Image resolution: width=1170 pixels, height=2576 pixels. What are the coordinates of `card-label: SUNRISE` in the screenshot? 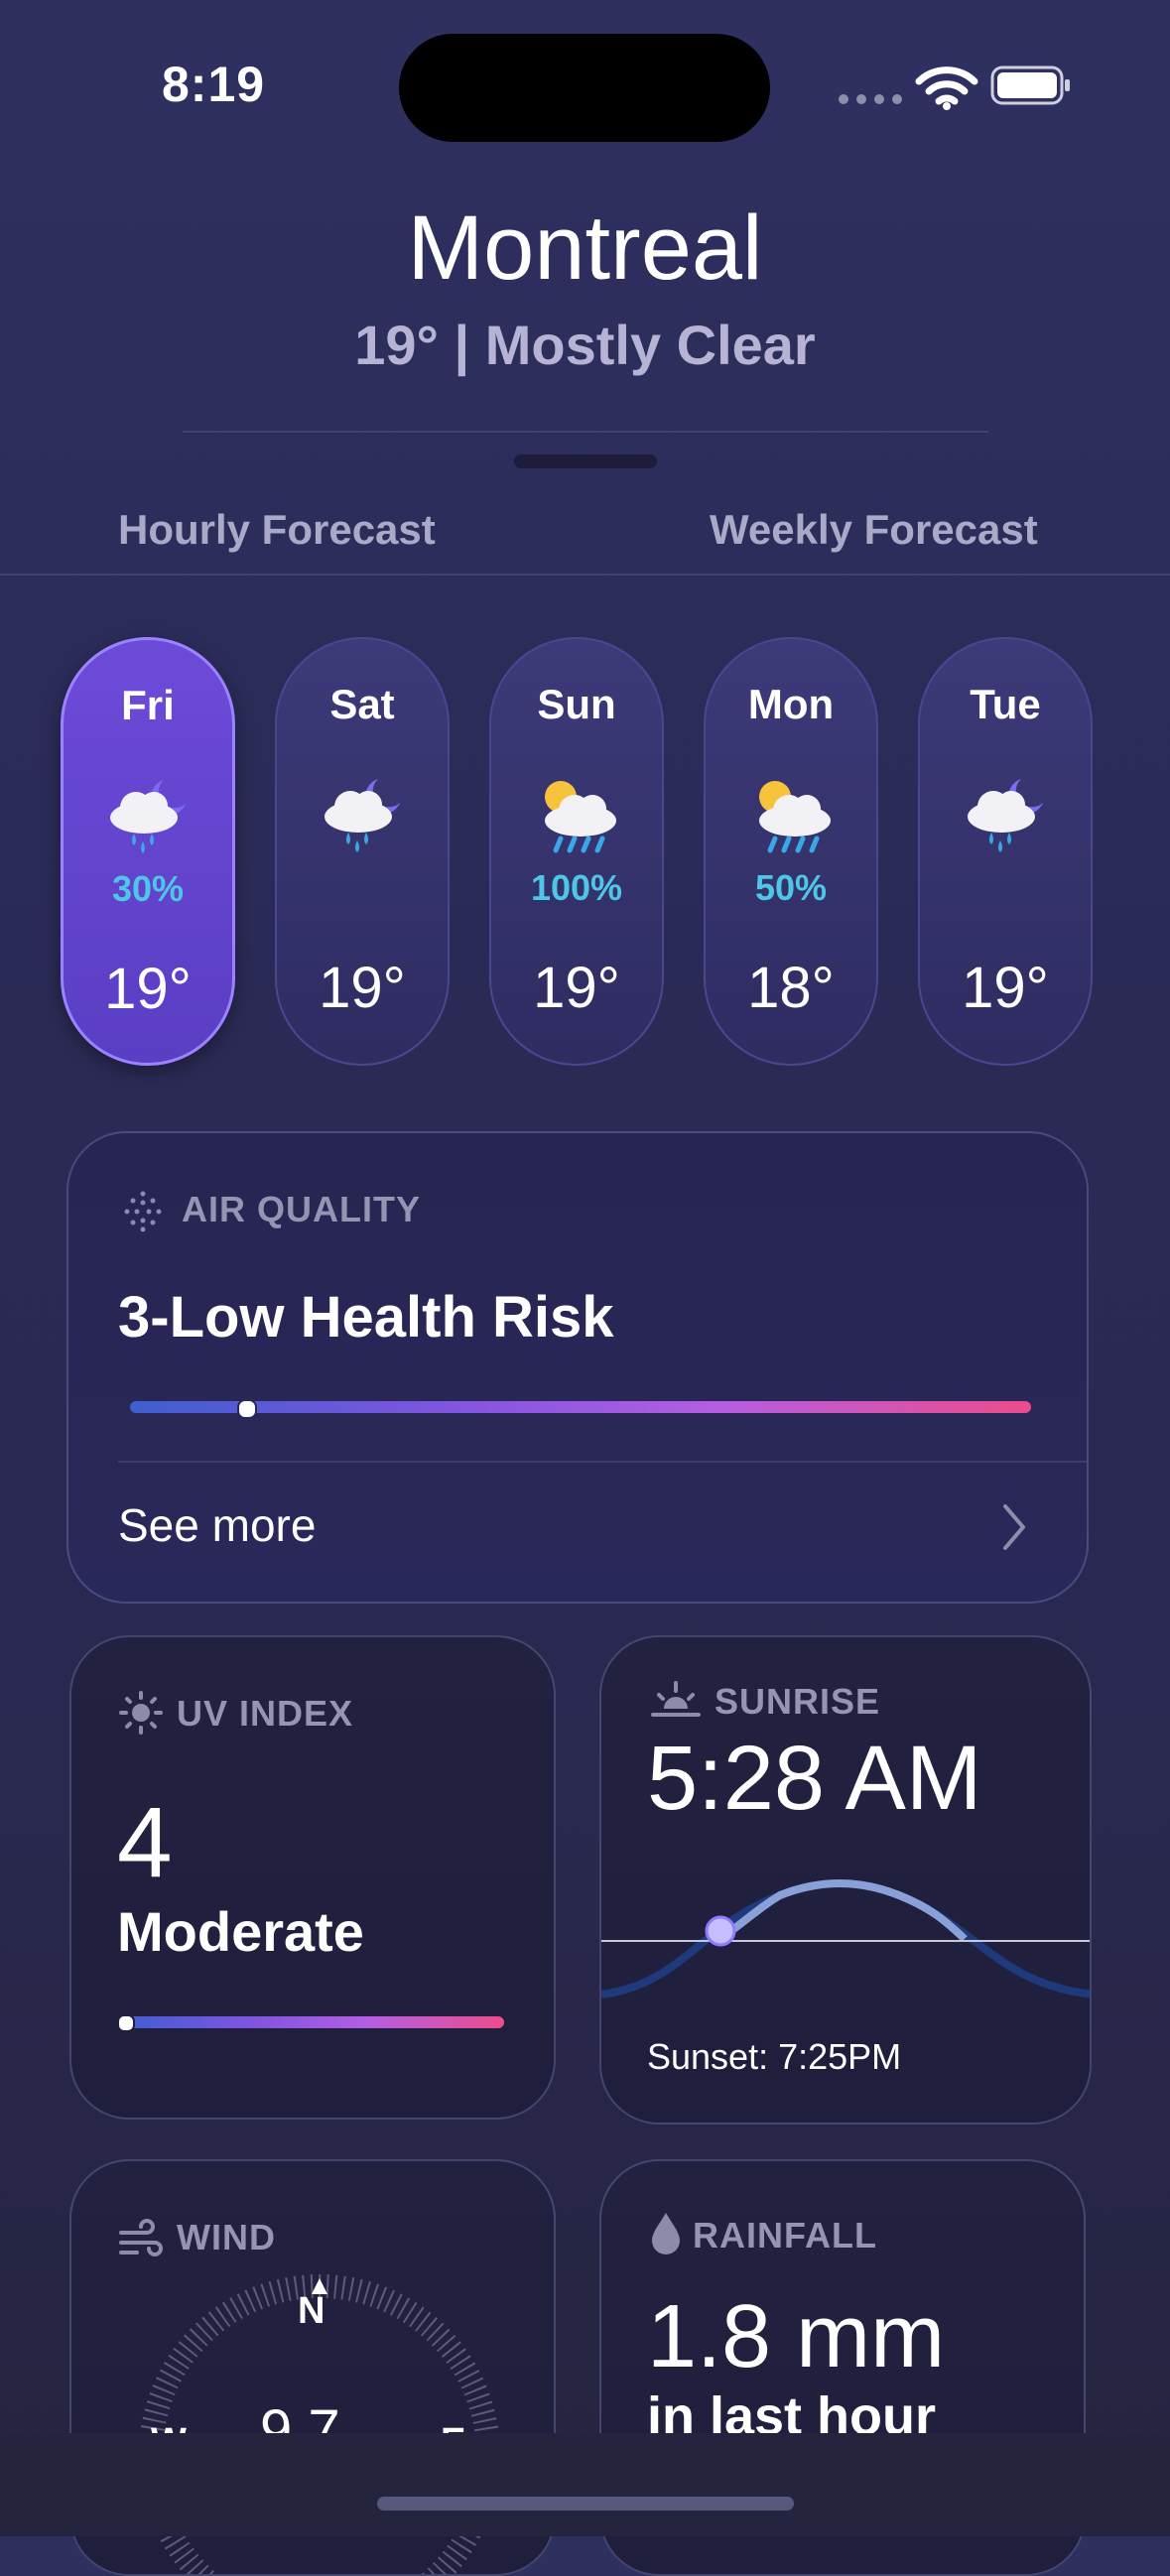 It's located at (798, 1702).